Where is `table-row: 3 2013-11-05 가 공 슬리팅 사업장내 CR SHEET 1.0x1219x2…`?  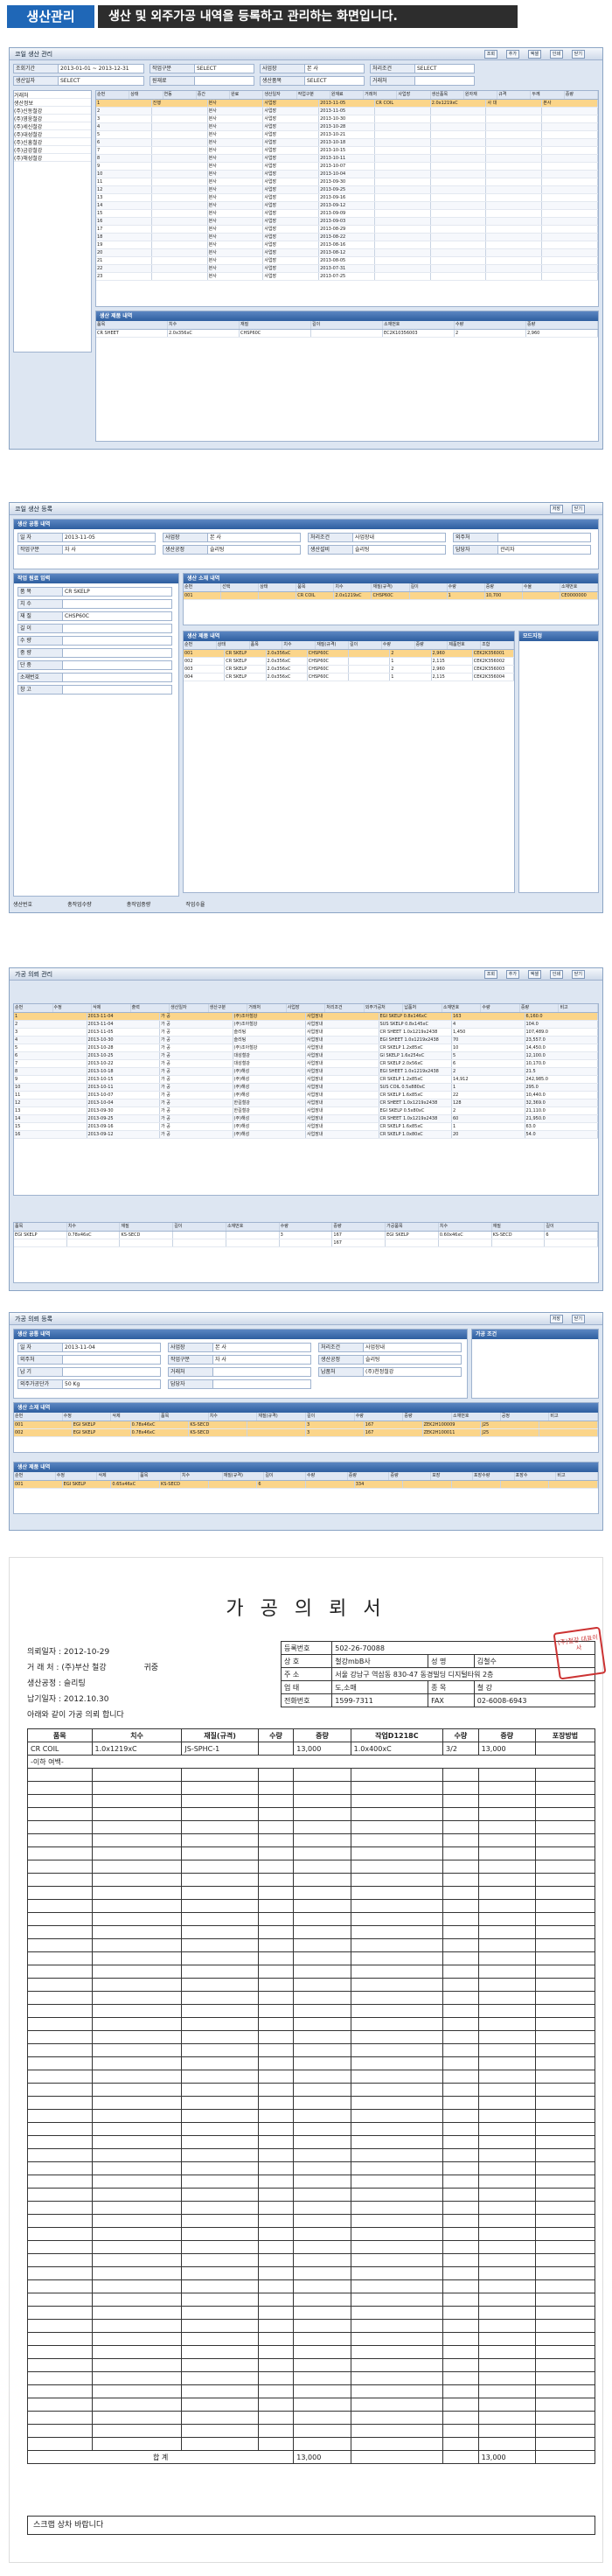 table-row: 3 2013-11-05 가 공 슬리팅 사업장내 CR SHEET 1.0x1219x2… is located at coordinates (306, 1033).